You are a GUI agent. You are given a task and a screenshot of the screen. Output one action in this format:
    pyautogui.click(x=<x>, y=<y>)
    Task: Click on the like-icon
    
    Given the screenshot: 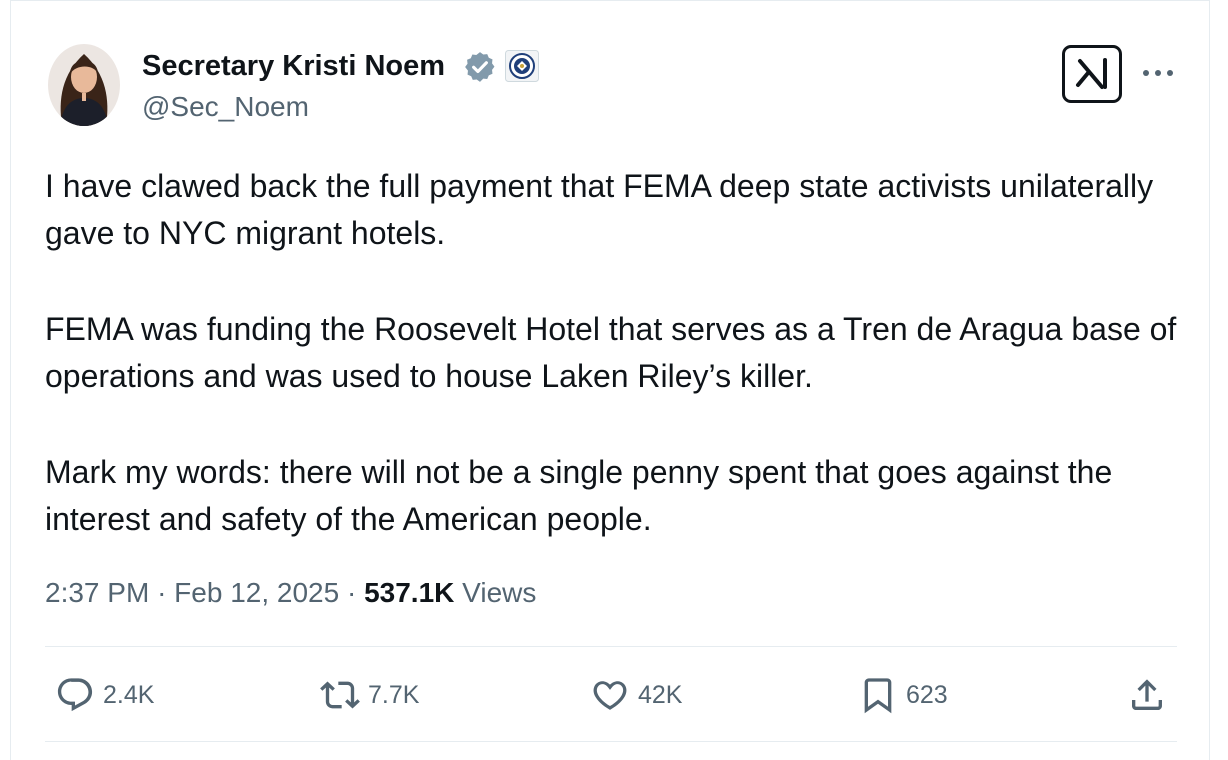 What is the action you would take?
    pyautogui.click(x=610, y=695)
    